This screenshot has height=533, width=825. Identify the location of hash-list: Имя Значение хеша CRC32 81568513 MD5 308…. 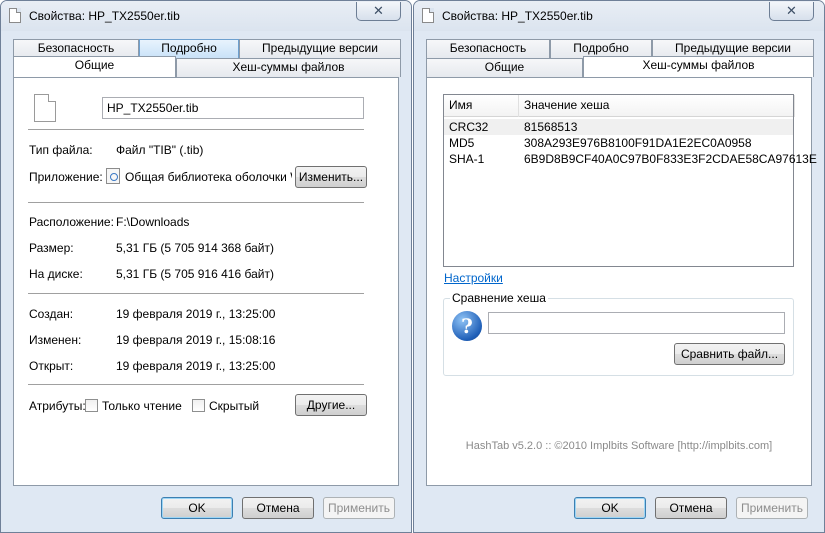
(630, 180).